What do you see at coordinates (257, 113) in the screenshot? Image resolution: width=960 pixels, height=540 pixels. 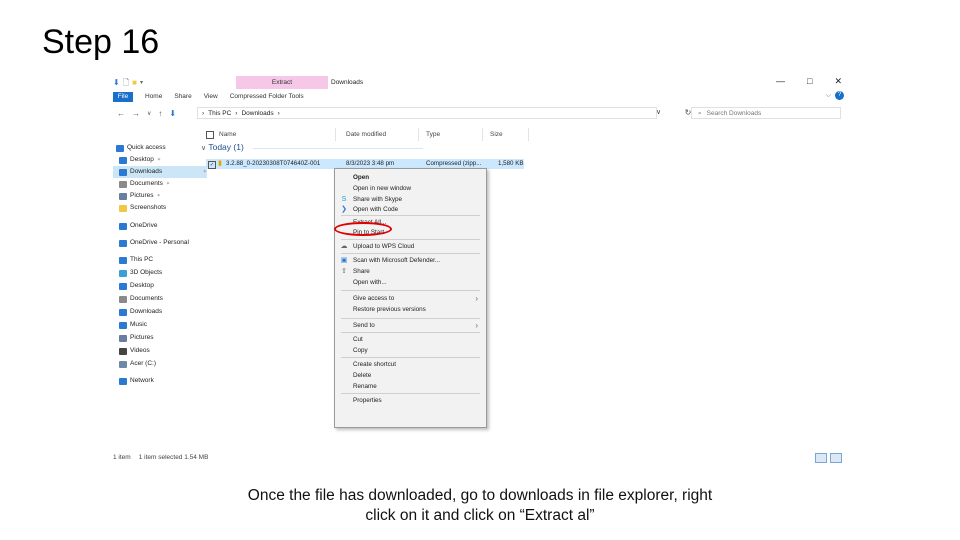 I see `breadcrumb-downloads: Downloads` at bounding box center [257, 113].